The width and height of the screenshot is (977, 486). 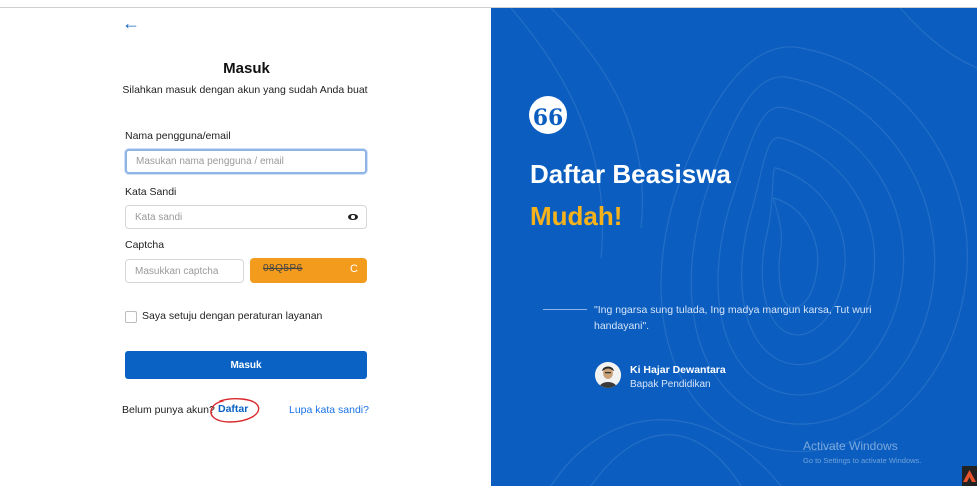 I want to click on password-input, so click(x=246, y=217).